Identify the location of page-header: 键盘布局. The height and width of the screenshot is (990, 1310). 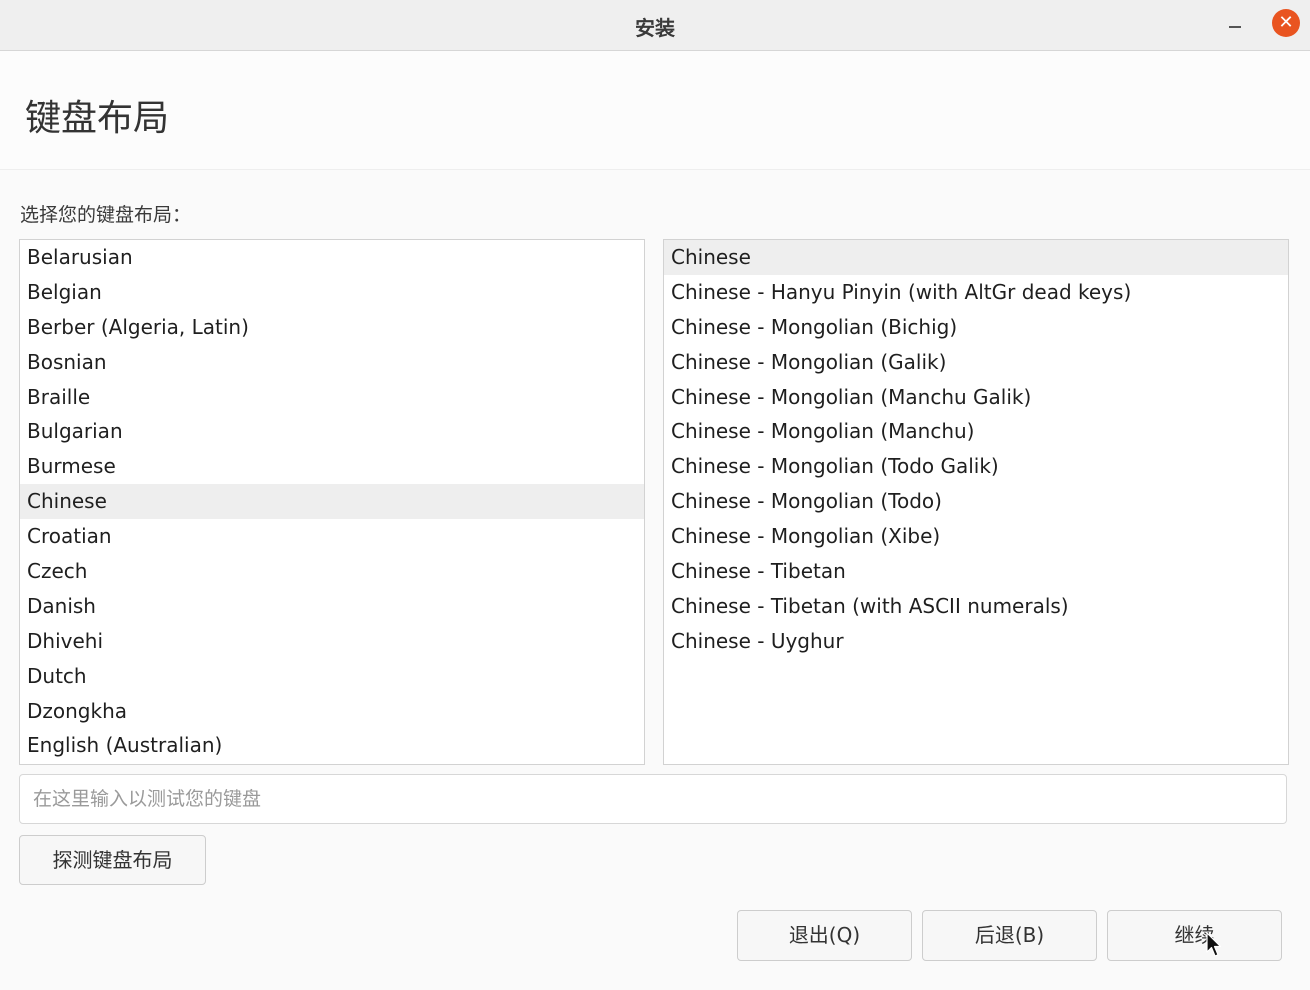
(655, 110).